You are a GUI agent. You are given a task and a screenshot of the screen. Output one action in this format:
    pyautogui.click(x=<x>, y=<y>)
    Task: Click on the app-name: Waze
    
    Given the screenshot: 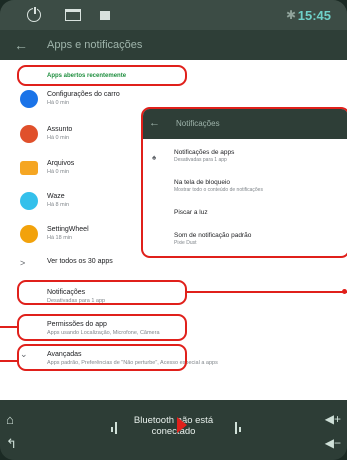 What is the action you would take?
    pyautogui.click(x=56, y=196)
    